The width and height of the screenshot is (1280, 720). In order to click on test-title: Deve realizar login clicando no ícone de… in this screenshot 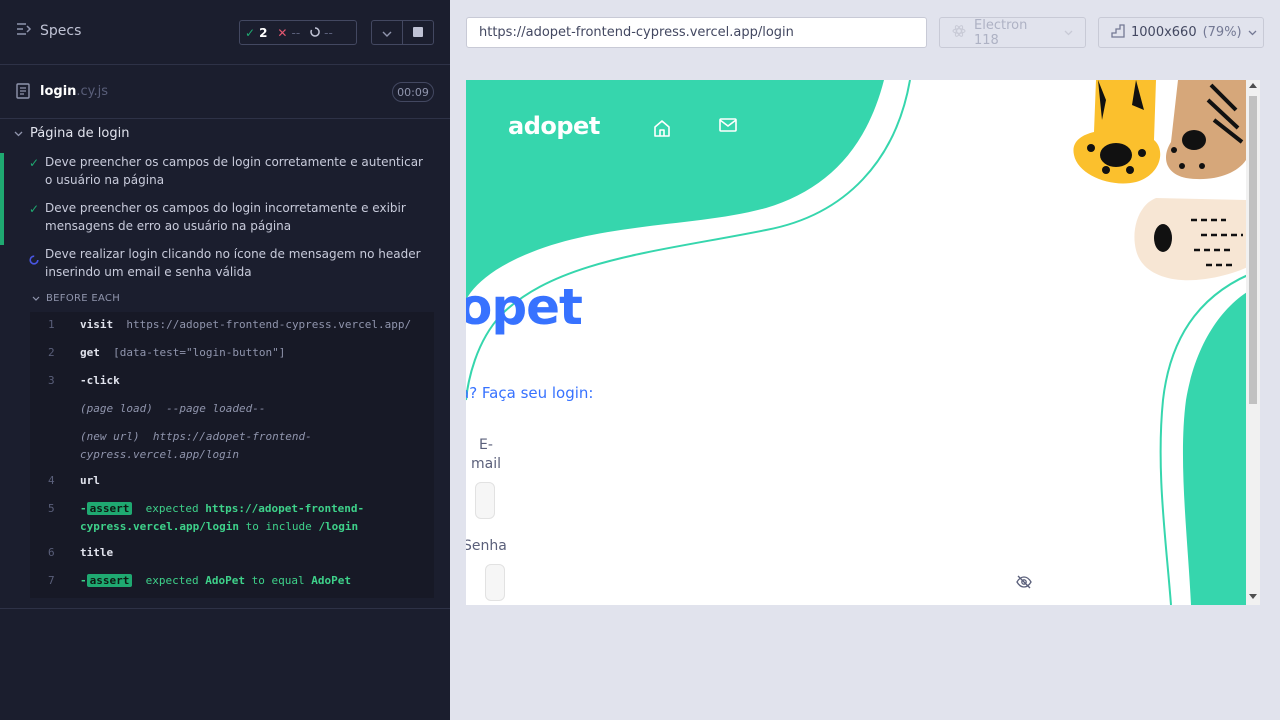, I will do `click(233, 263)`.